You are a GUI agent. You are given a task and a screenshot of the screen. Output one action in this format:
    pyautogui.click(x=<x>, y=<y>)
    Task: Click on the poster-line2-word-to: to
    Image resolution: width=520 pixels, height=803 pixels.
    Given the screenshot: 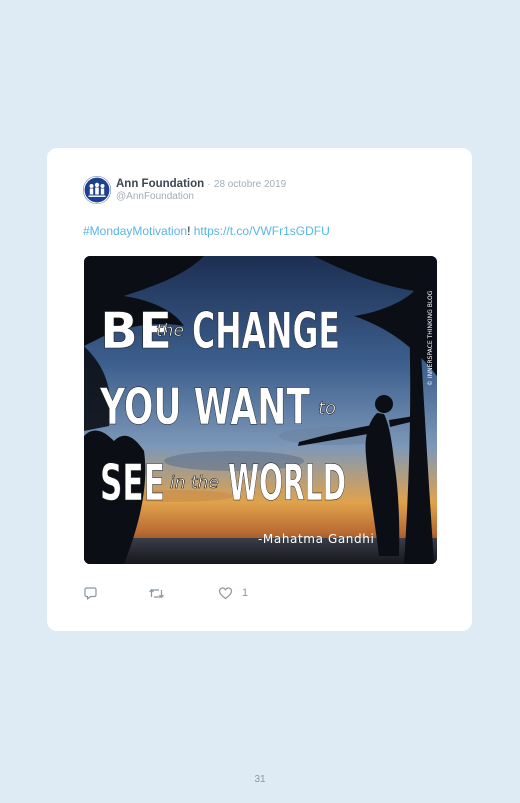 What is the action you would take?
    pyautogui.click(x=327, y=408)
    